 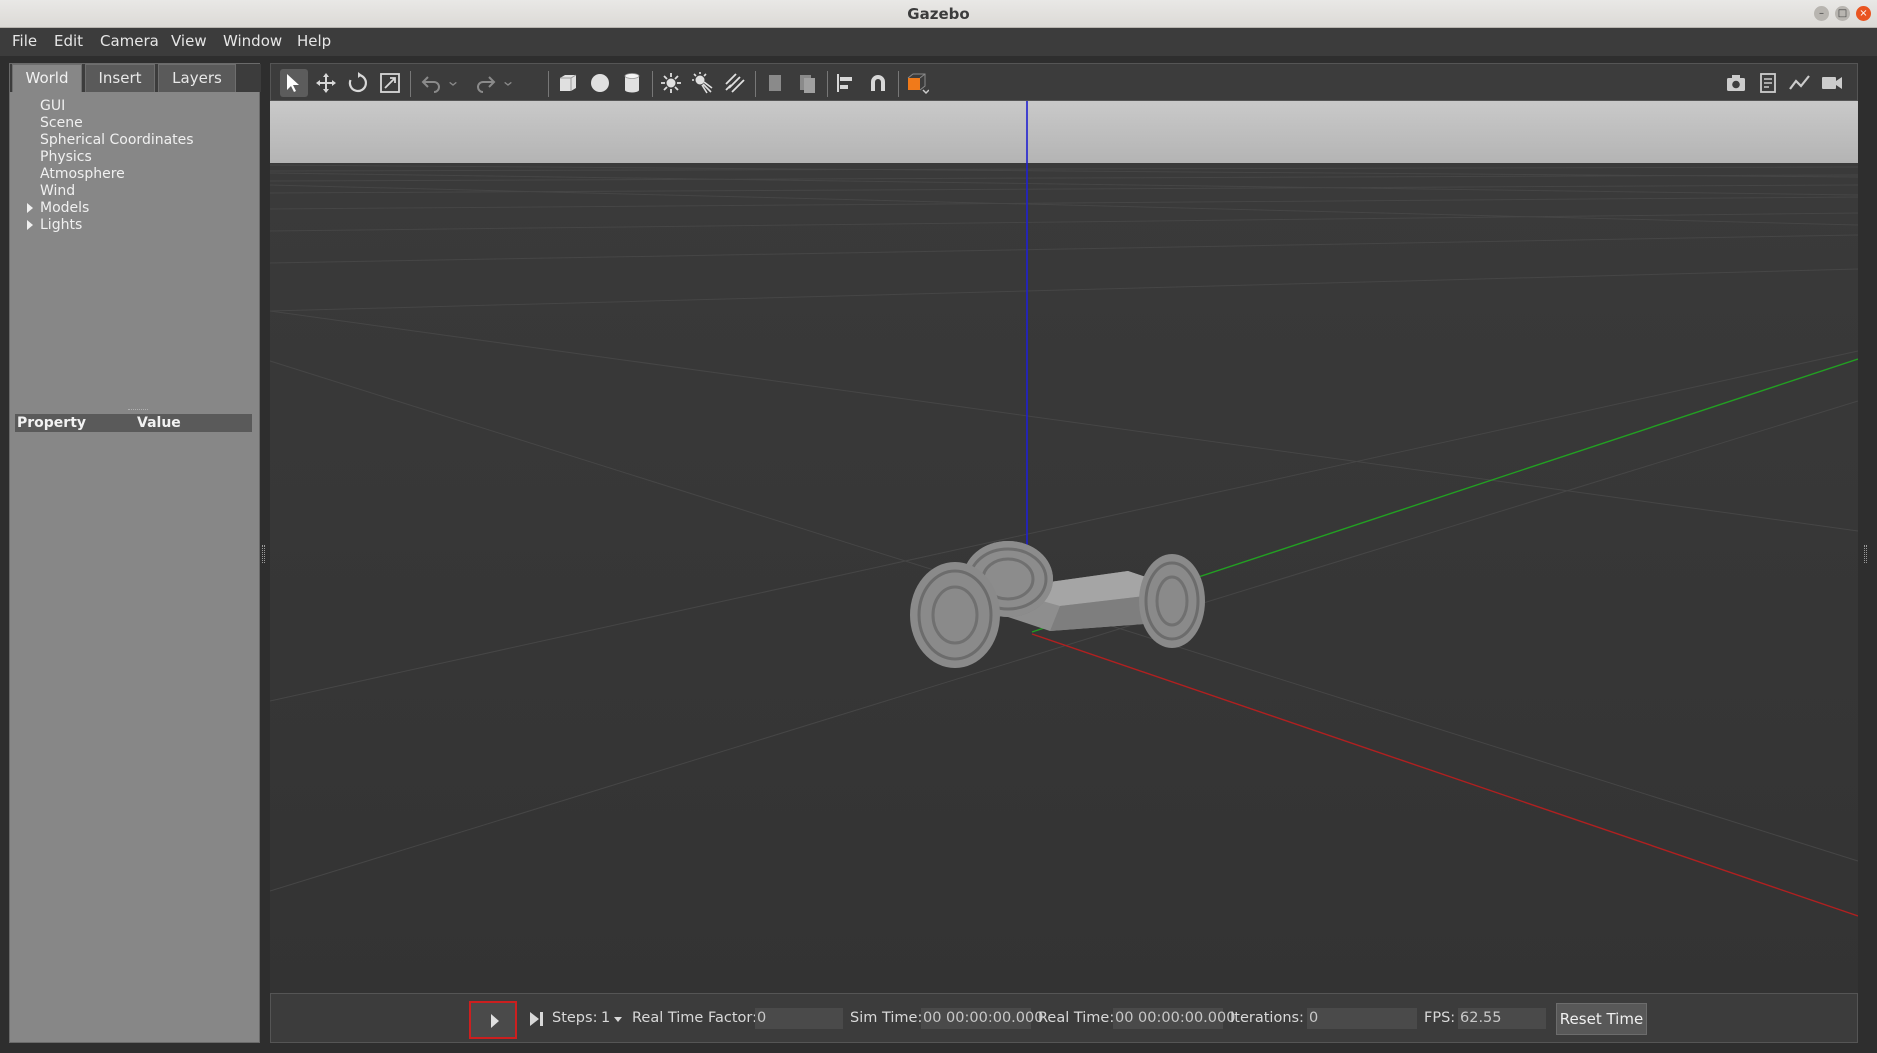 I want to click on chevron-down-icon, so click(x=618, y=1019).